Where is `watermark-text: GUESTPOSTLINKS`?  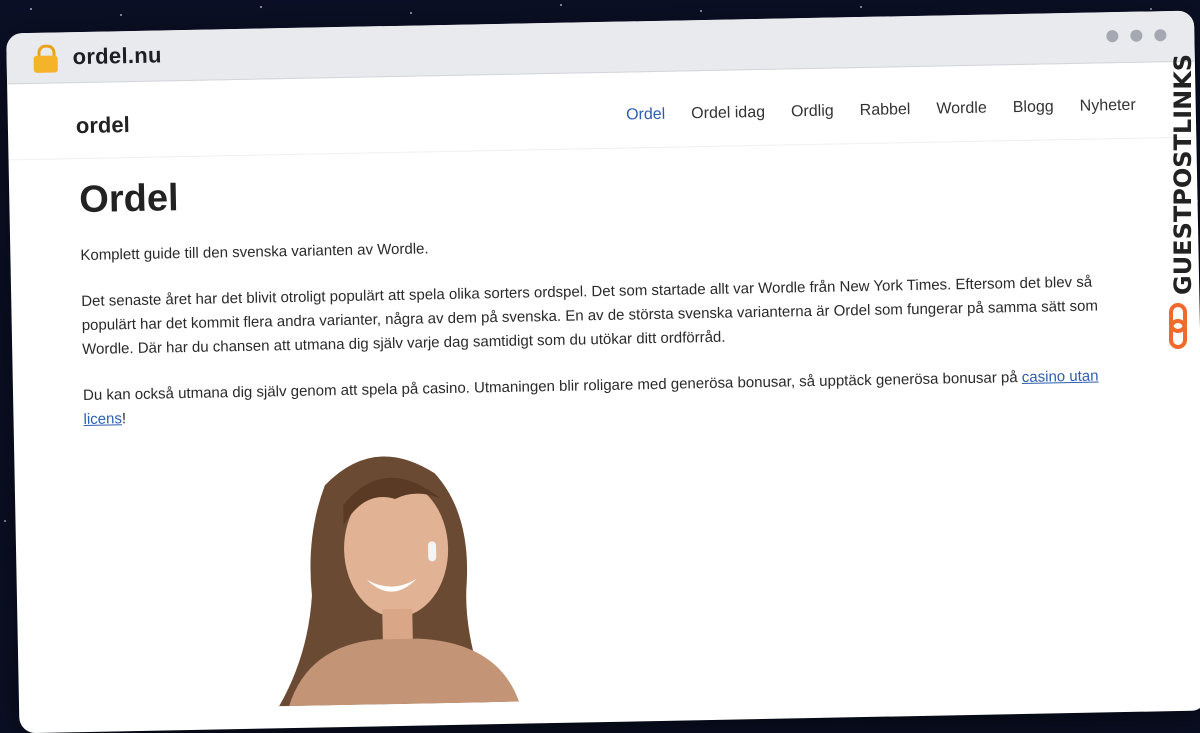
watermark-text: GUESTPOSTLINKS is located at coordinates (1183, 175).